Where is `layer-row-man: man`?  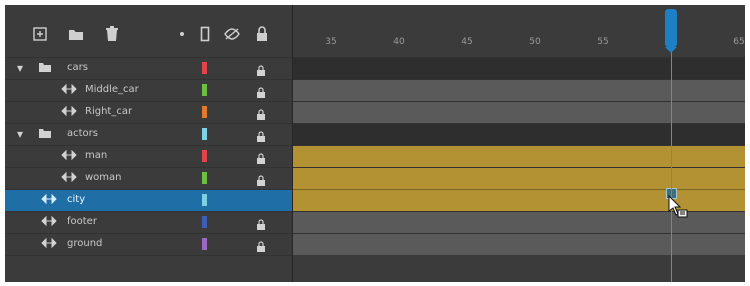
layer-row-man: man is located at coordinates (148, 156).